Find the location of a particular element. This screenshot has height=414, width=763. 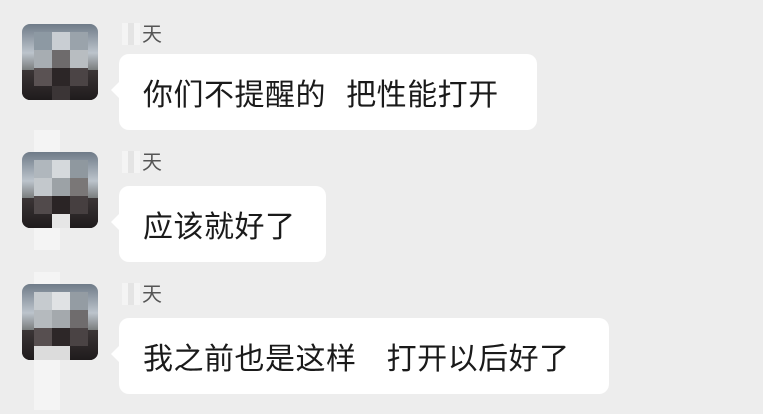

message-bubble: 你们不提醒的 把性能打开 is located at coordinates (324, 92).